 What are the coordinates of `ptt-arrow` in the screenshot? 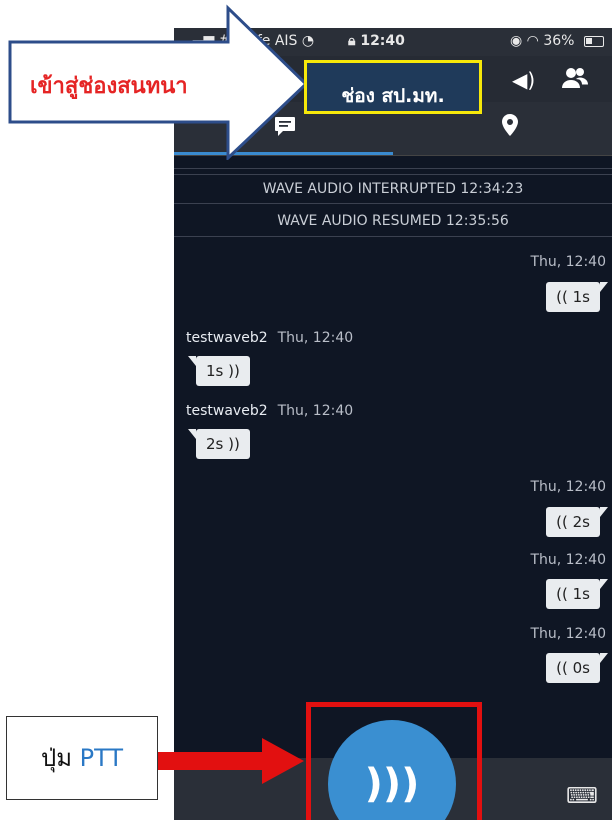 It's located at (231, 761).